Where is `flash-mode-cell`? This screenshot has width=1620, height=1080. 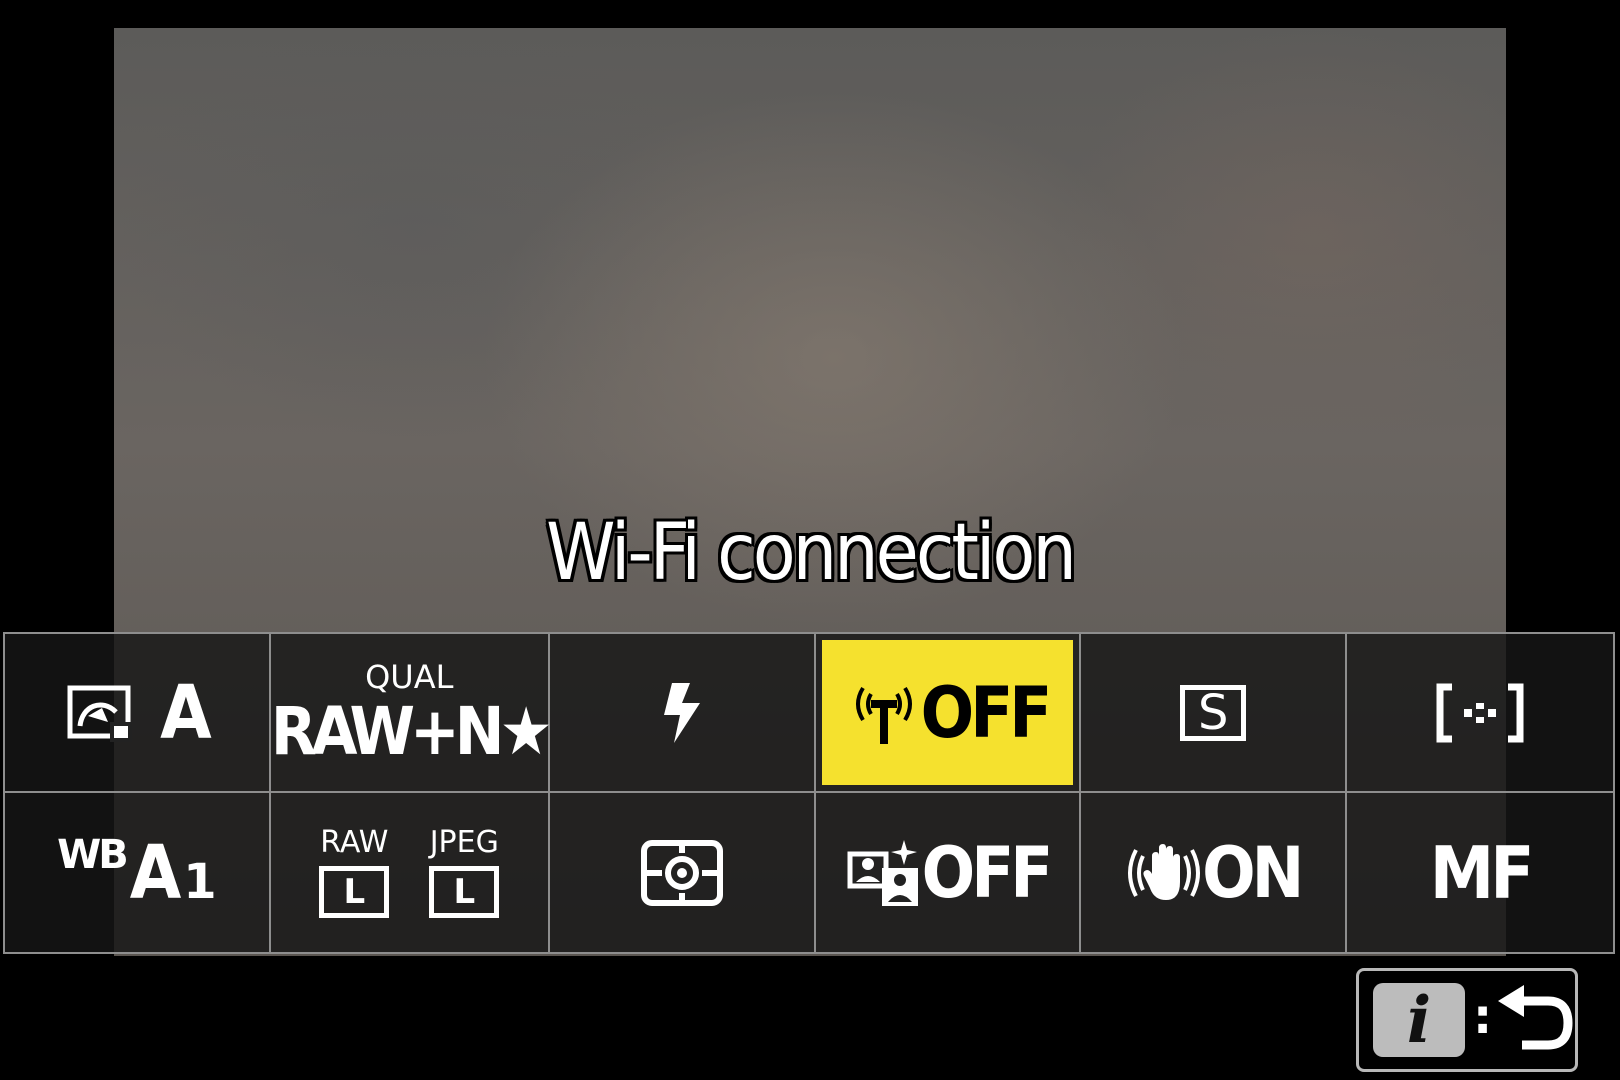 flash-mode-cell is located at coordinates (682, 713).